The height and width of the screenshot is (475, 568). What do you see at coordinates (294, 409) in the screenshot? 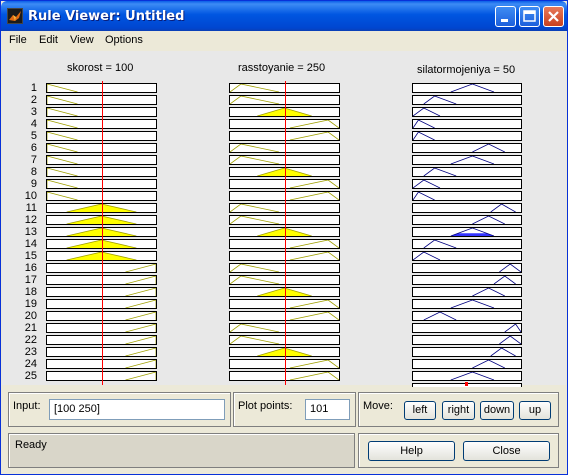
I see `plot-points-panel: Plot points: 101` at bounding box center [294, 409].